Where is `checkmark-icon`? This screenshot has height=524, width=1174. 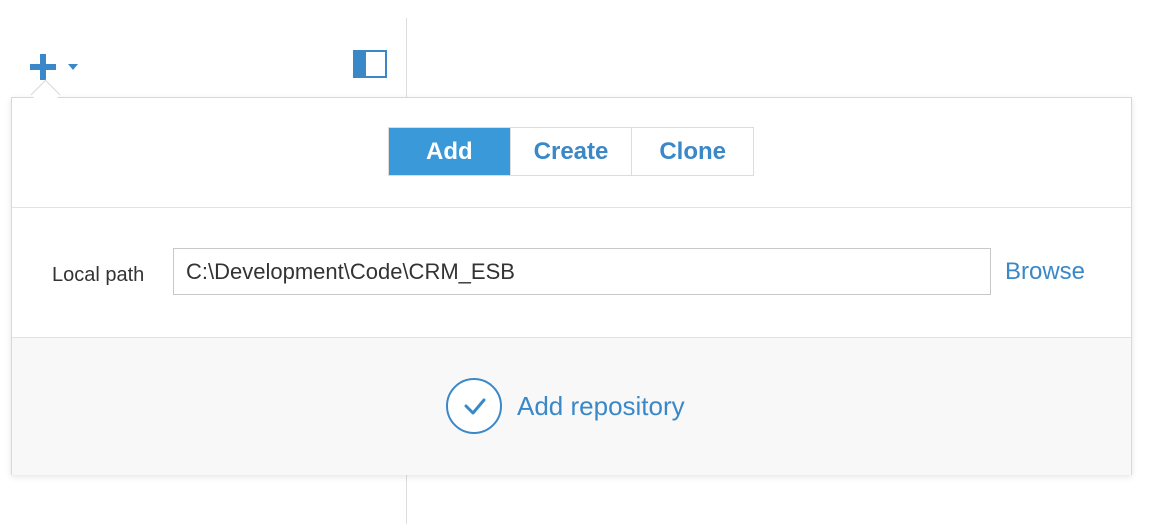
checkmark-icon is located at coordinates (475, 406).